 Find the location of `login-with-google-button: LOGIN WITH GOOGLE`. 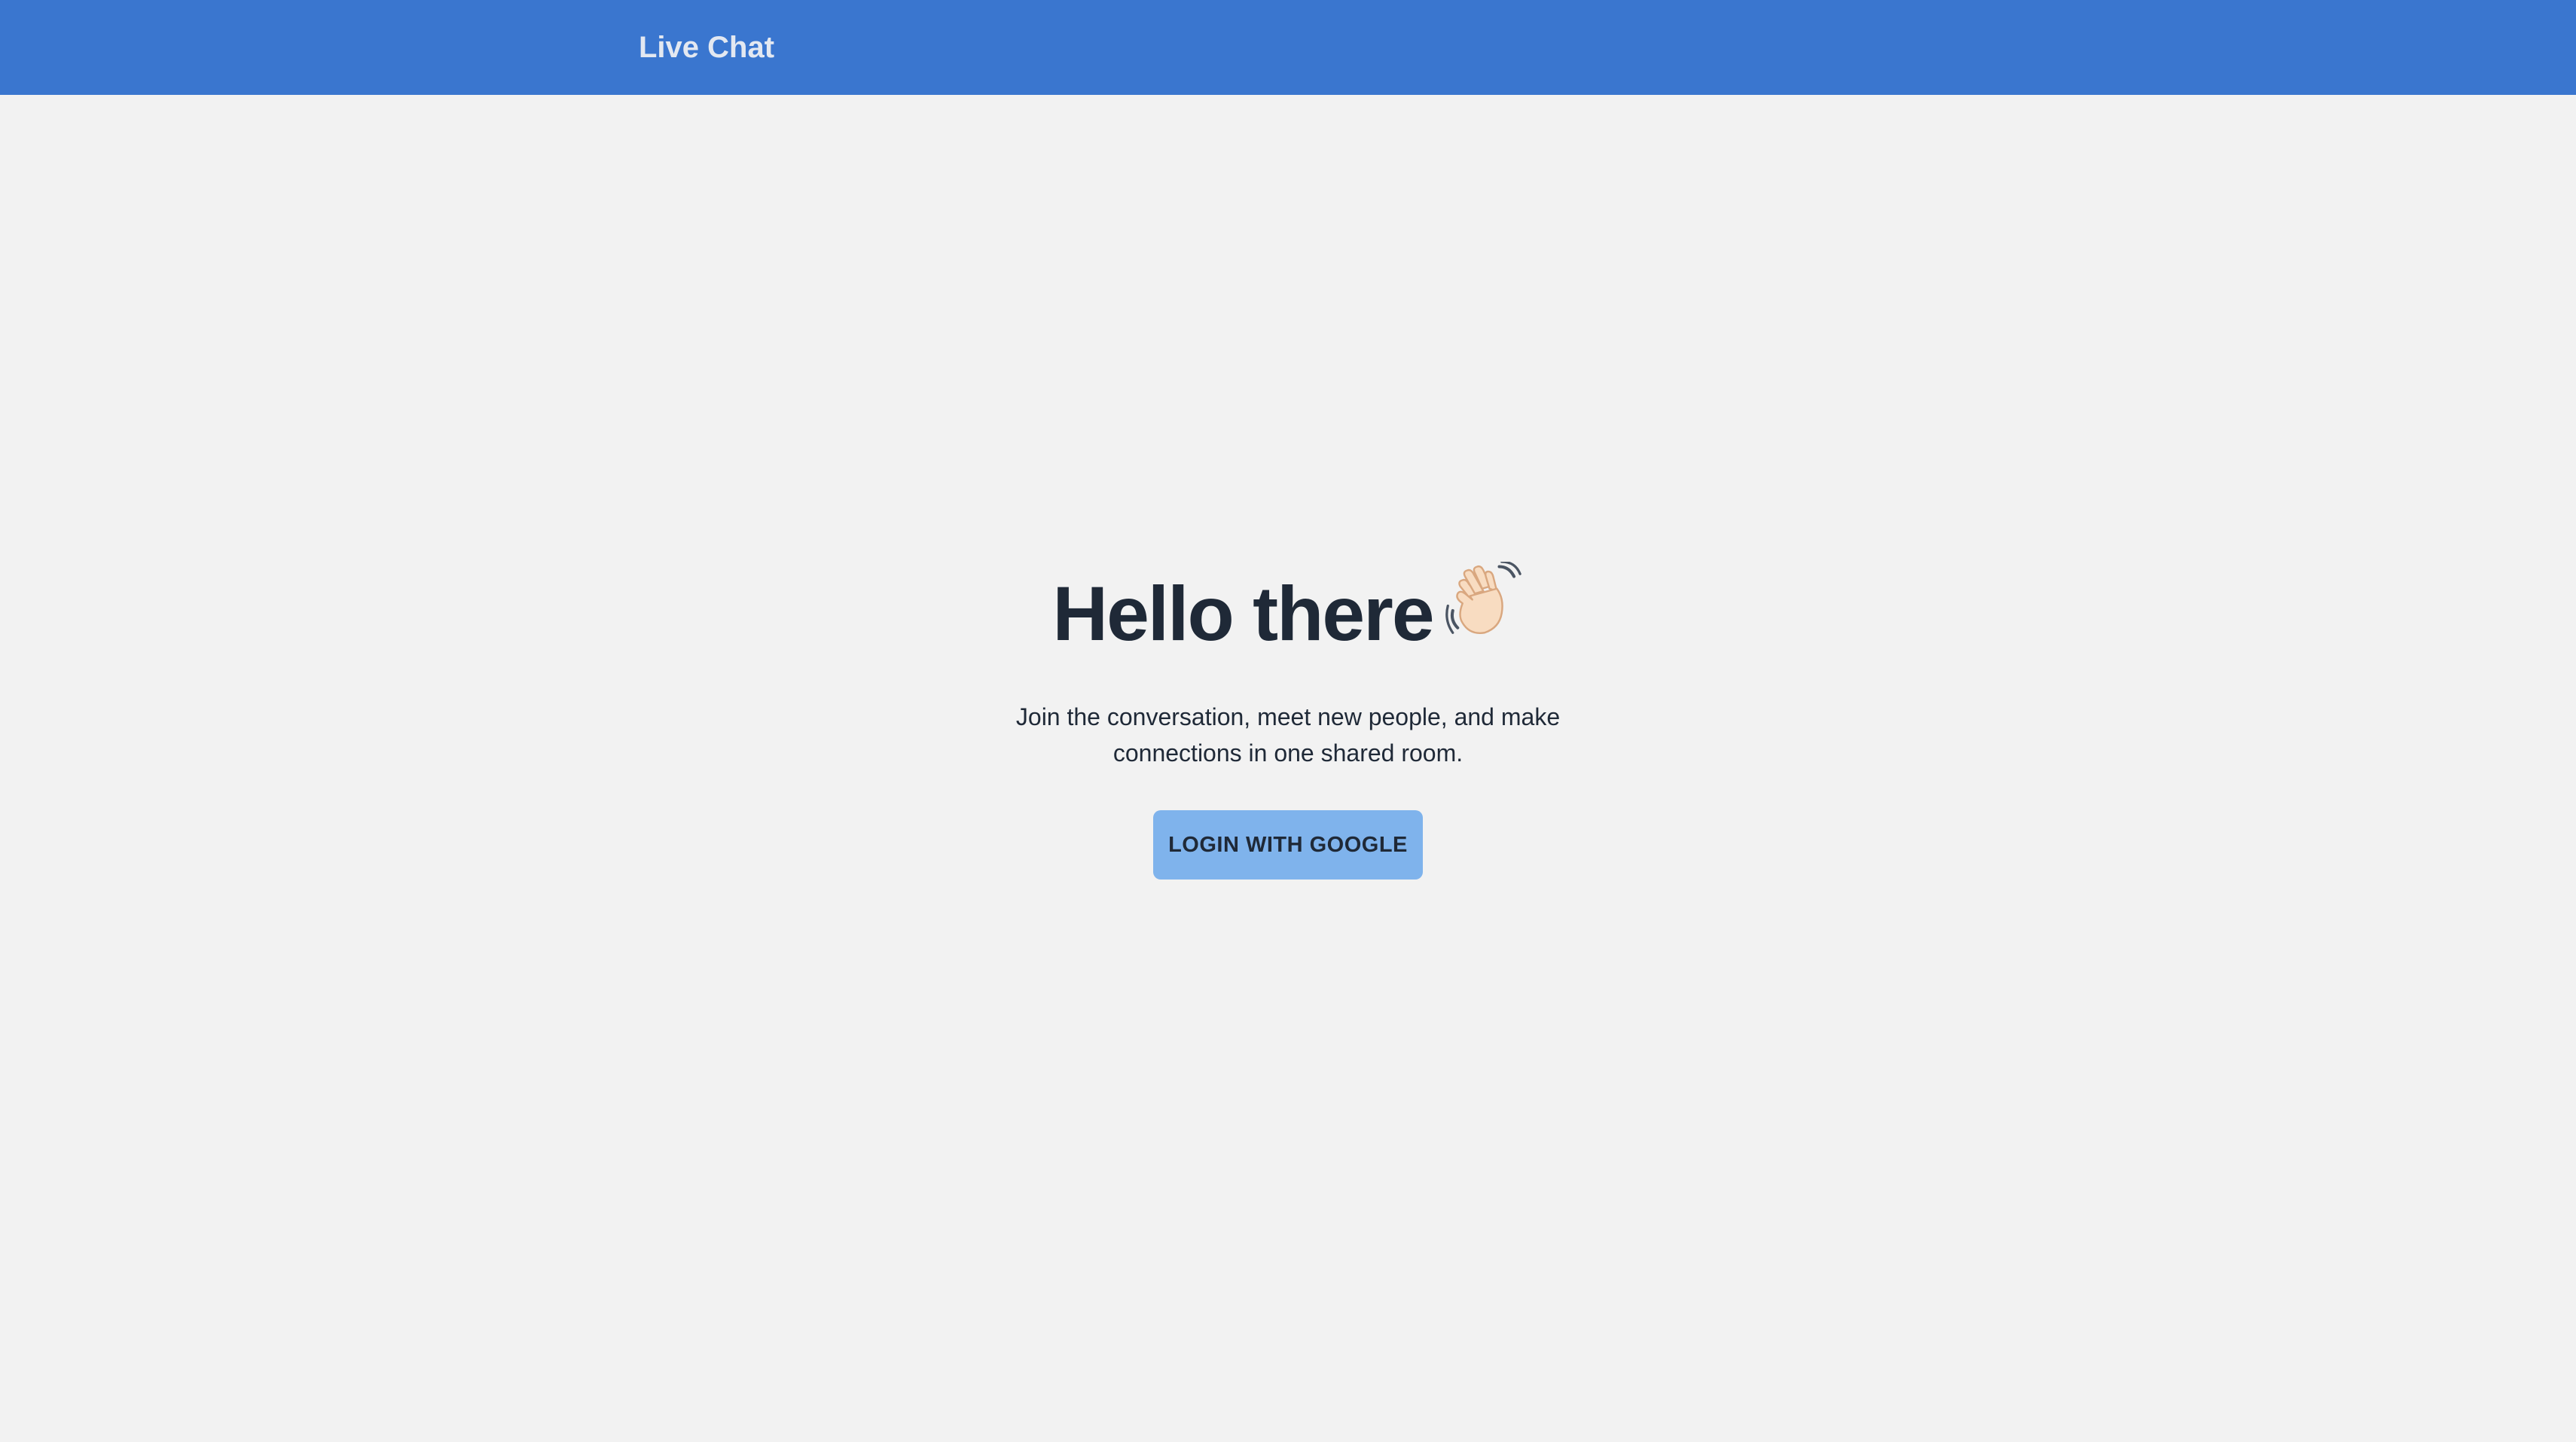

login-with-google-button: LOGIN WITH GOOGLE is located at coordinates (1288, 845).